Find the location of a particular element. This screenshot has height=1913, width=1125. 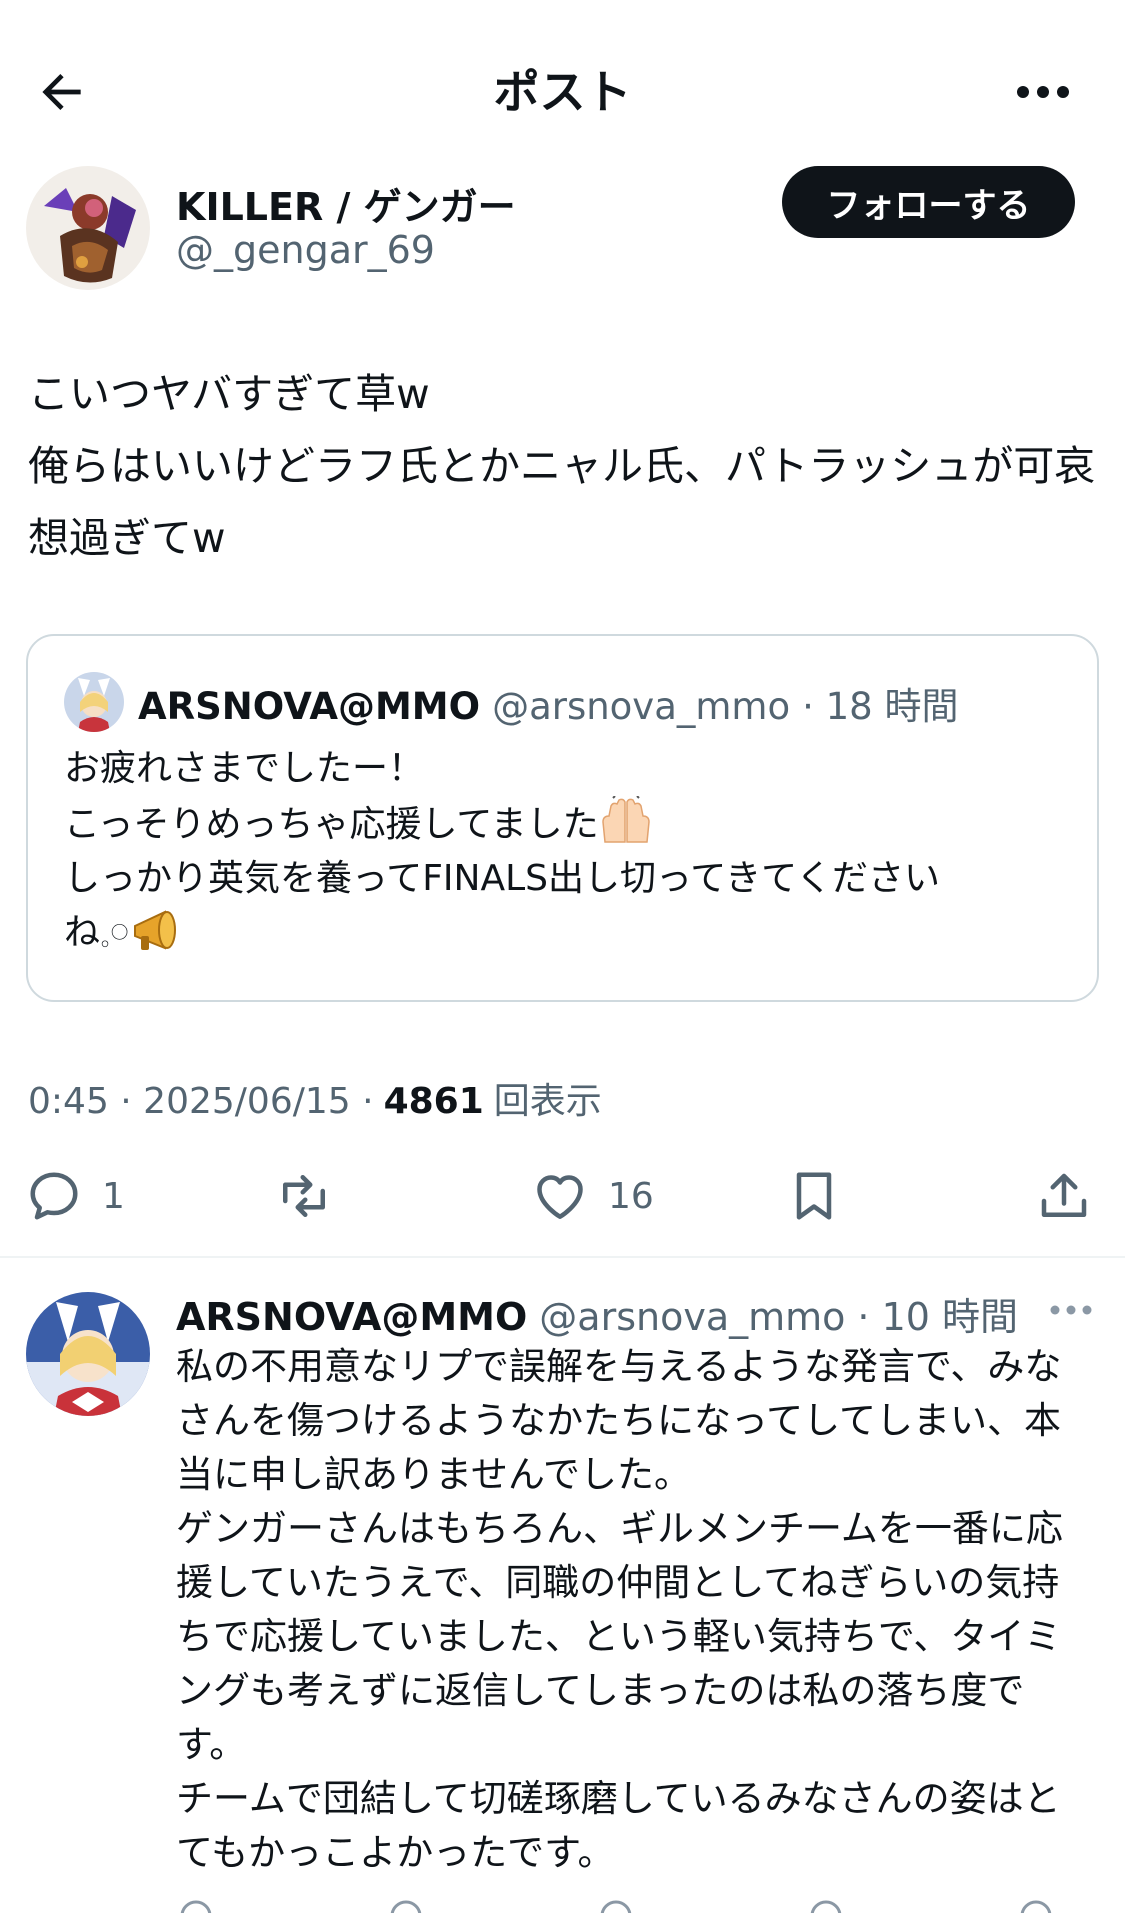

quote-author-handle: @arsnova_mmo is located at coordinates (641, 706).